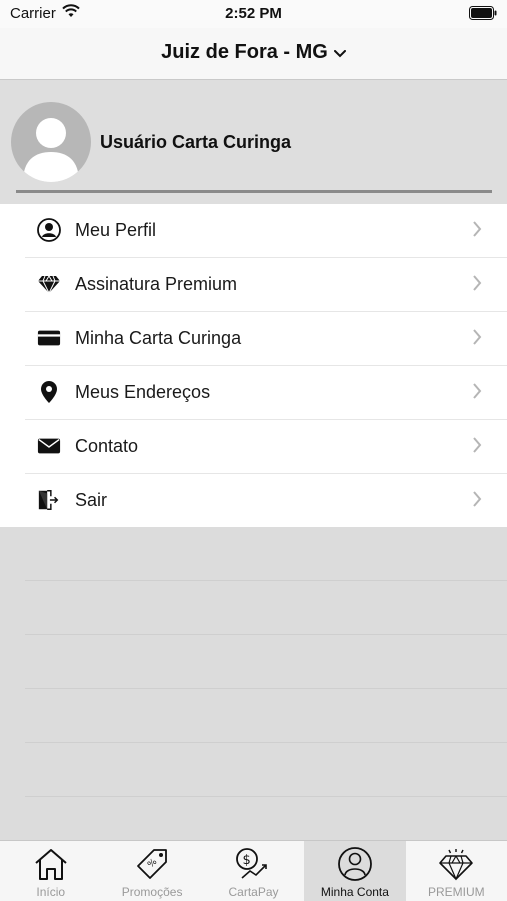 The image size is (507, 901). I want to click on home-icon, so click(50, 864).